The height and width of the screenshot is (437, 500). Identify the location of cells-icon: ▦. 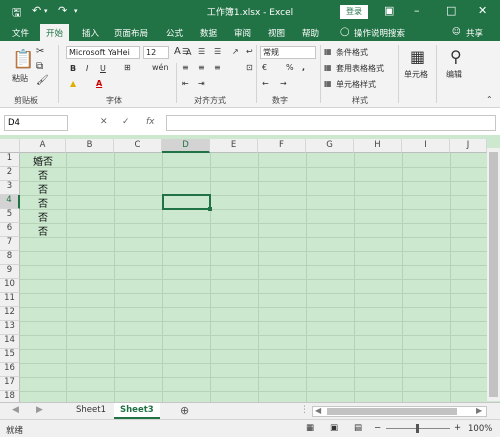
(417, 56).